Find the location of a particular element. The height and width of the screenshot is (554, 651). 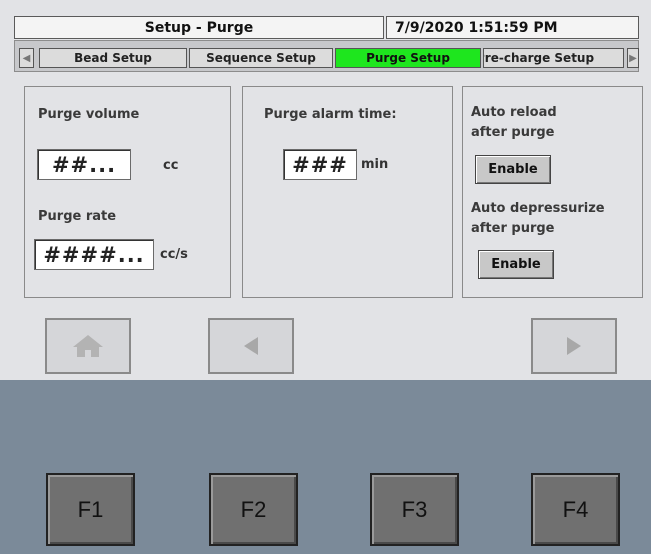

purge-alarm-panel: Purge alarm time: ### min is located at coordinates (347, 192).